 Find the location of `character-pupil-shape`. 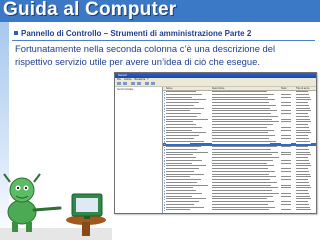

character-pupil-shape is located at coordinates (26, 188).